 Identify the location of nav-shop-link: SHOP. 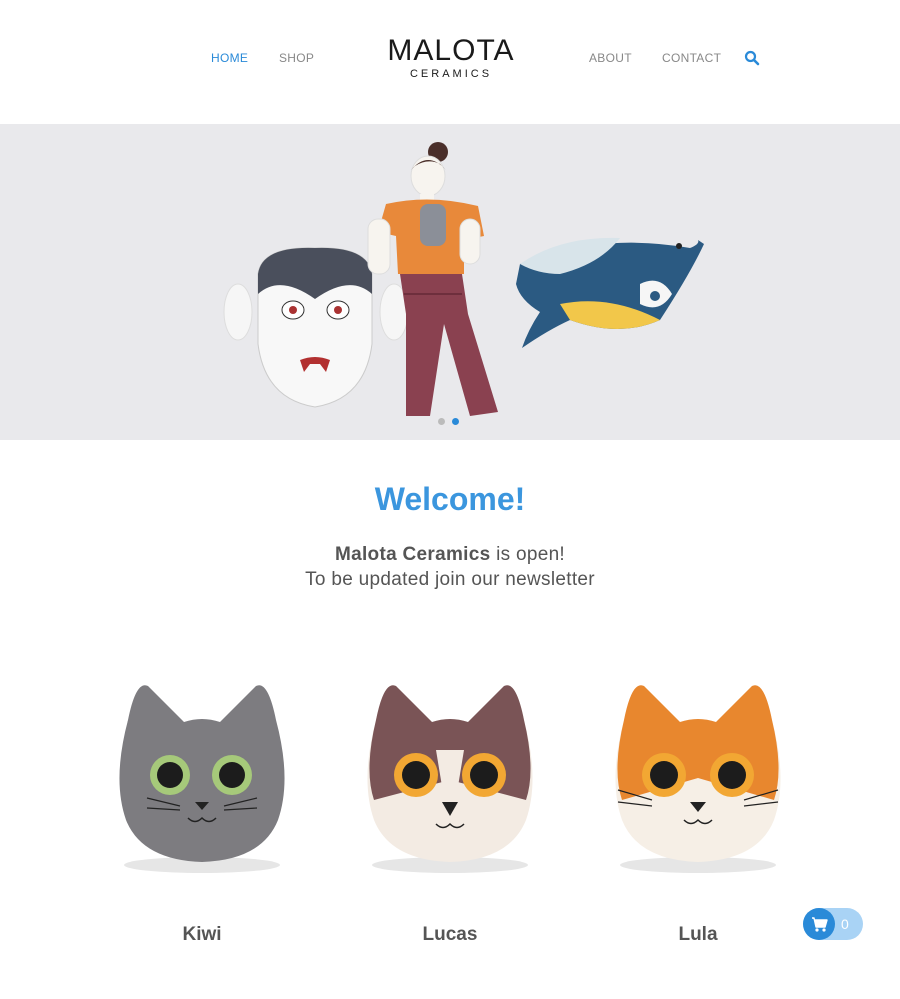
(296, 58).